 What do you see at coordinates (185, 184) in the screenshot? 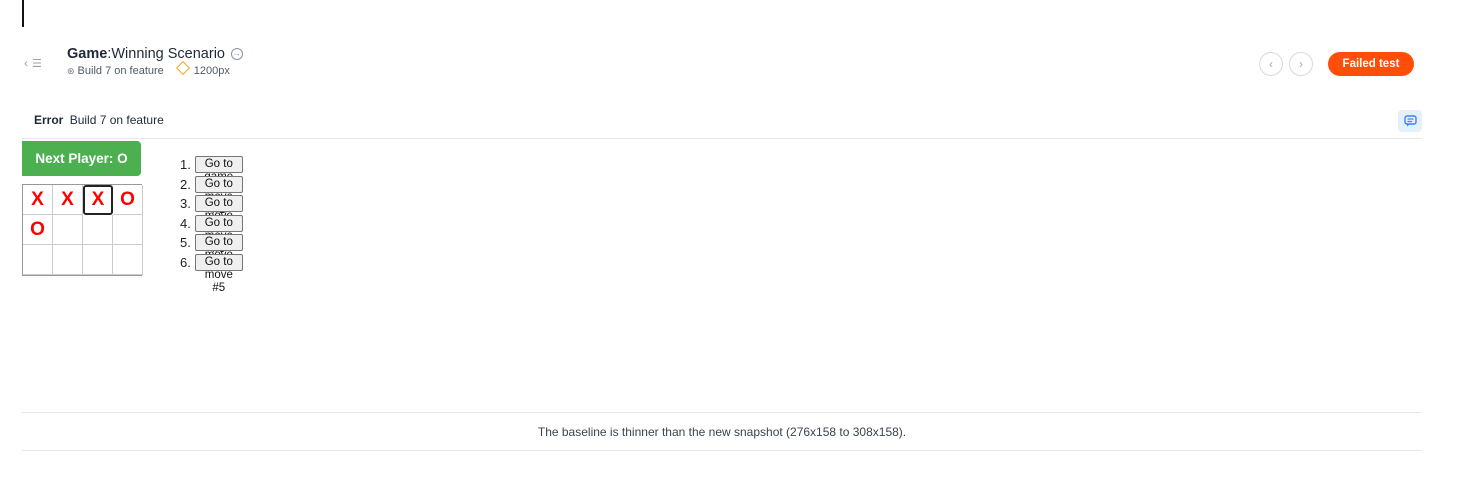
I see `move-number: 2.` at bounding box center [185, 184].